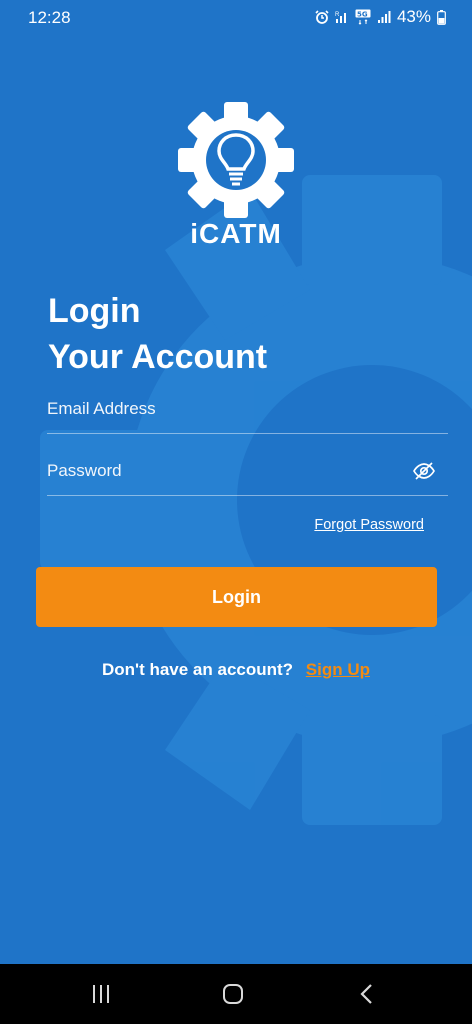 Image resolution: width=472 pixels, height=1024 pixels. I want to click on password-field-container, so click(247, 473).